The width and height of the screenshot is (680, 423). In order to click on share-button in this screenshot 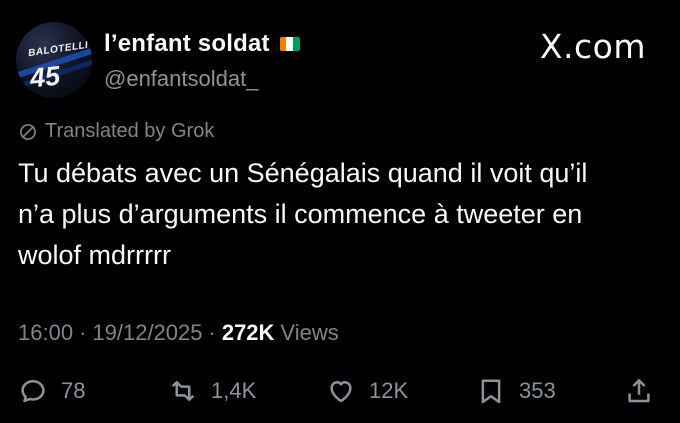, I will do `click(639, 391)`.